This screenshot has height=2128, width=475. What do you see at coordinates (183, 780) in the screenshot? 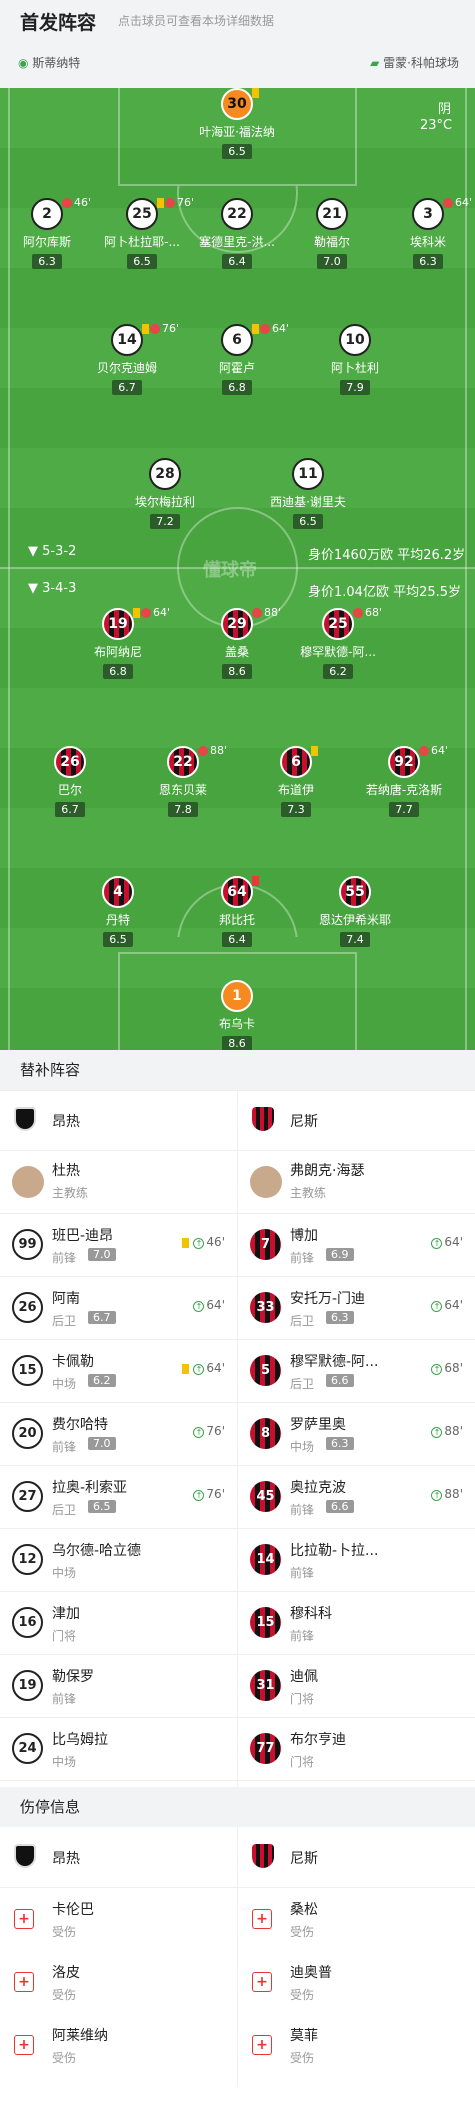
I see `player-marker: 22 恩东贝莱 7.8 88'` at bounding box center [183, 780].